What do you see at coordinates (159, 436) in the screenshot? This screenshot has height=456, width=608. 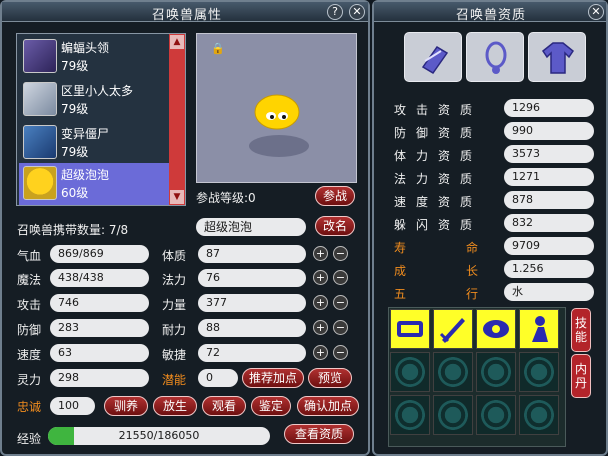 I see `exp-bar: 21550/186050` at bounding box center [159, 436].